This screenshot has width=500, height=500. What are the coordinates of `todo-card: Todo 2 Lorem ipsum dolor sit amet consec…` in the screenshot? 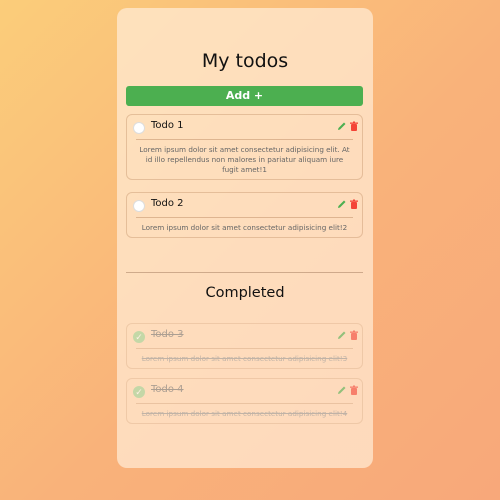 It's located at (244, 215).